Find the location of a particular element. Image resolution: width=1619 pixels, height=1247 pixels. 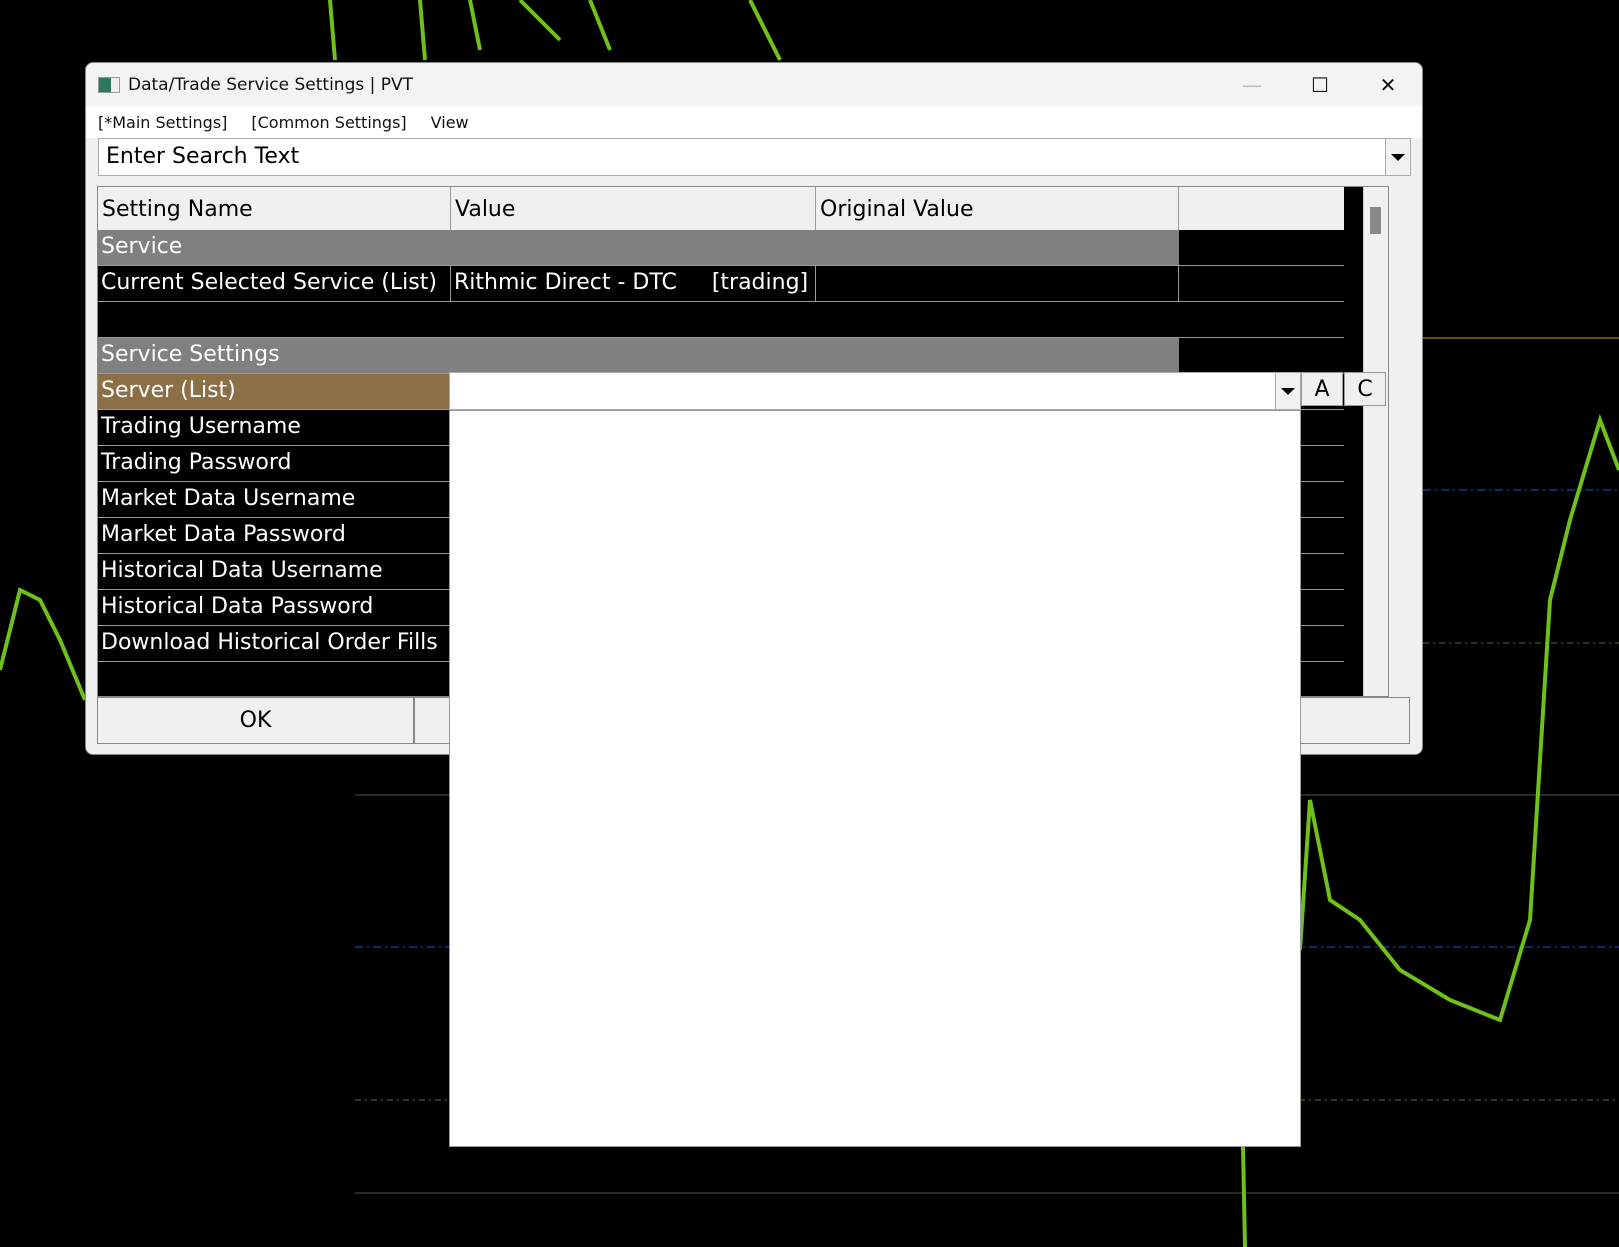

column-header-extra is located at coordinates (1261, 208).